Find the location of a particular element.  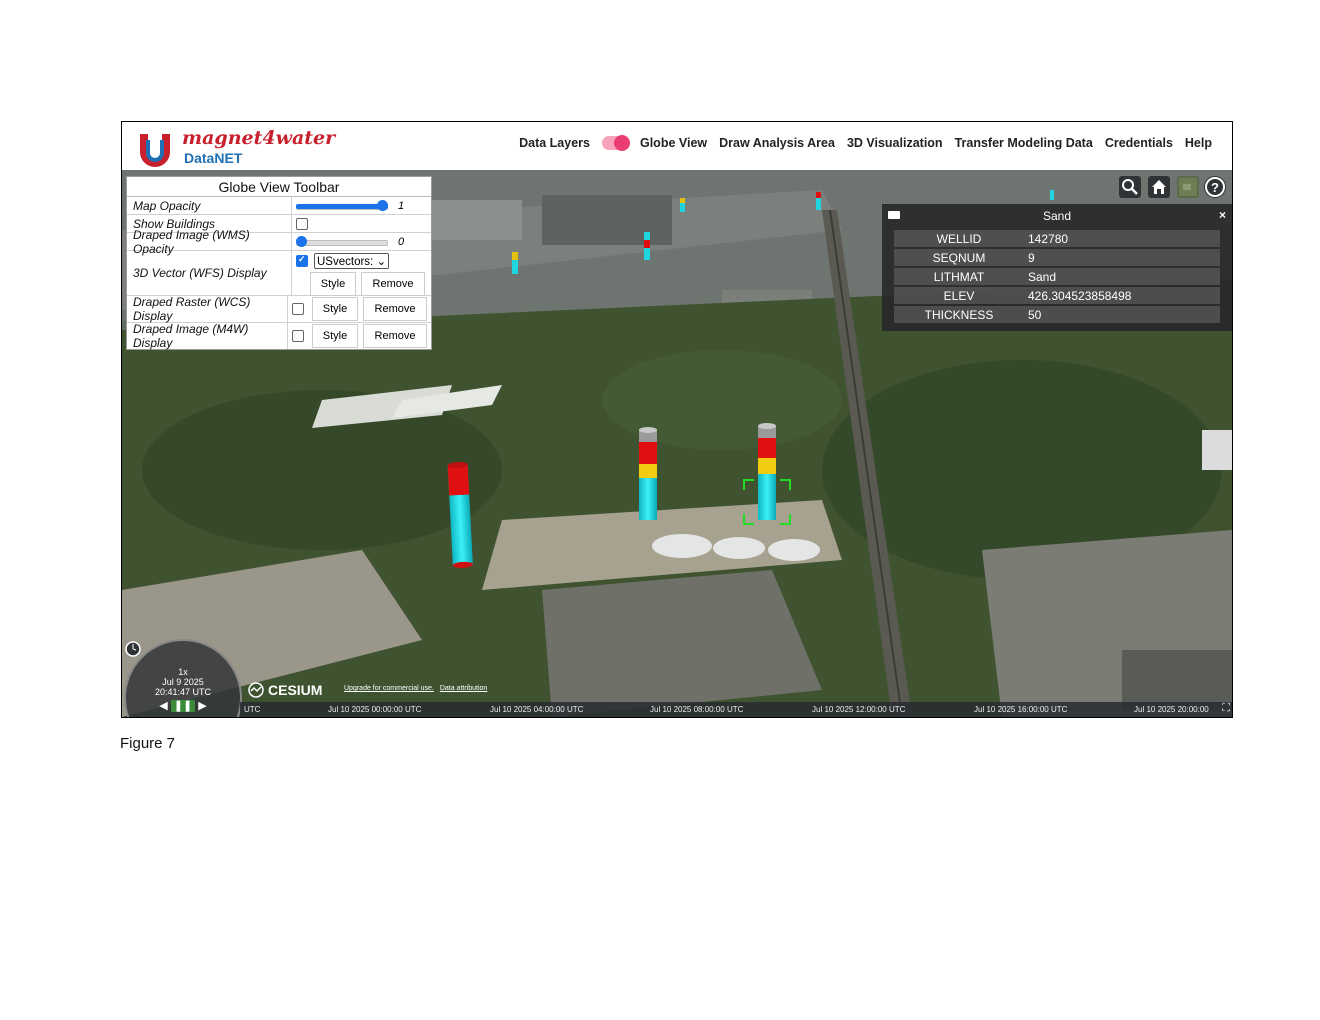

map-opacity-slider is located at coordinates (342, 205).